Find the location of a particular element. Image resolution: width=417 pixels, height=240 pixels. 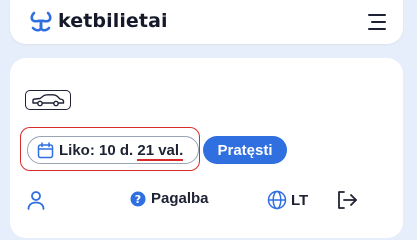

help-link: ? Pagalba is located at coordinates (169, 198).